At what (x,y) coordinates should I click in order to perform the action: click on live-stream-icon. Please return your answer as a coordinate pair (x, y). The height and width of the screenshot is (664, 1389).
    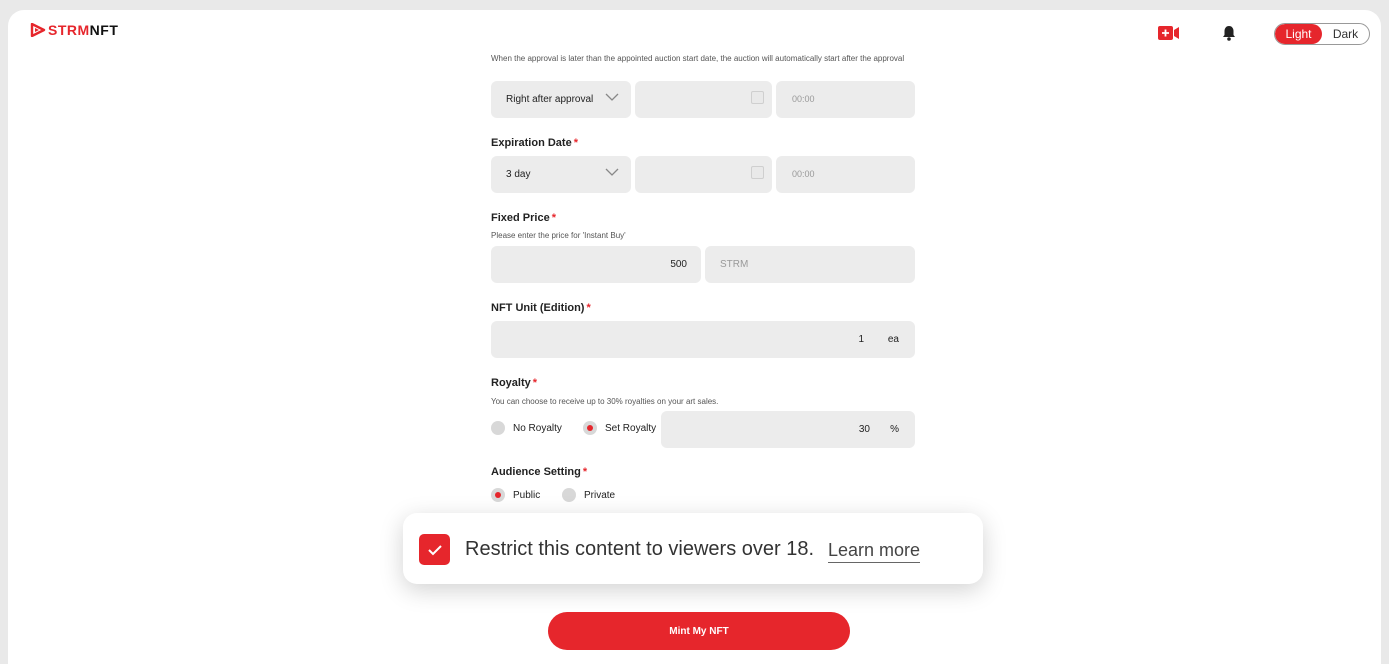
    Looking at the image, I should click on (1169, 35).